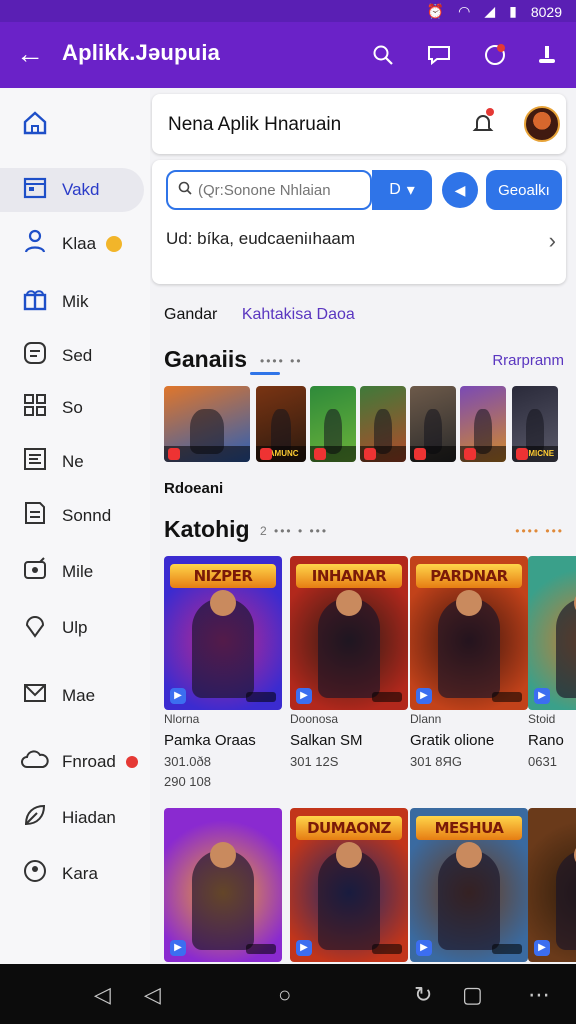 The width and height of the screenshot is (576, 1024). I want to click on sidebar-item-mile: Mile, so click(72, 572).